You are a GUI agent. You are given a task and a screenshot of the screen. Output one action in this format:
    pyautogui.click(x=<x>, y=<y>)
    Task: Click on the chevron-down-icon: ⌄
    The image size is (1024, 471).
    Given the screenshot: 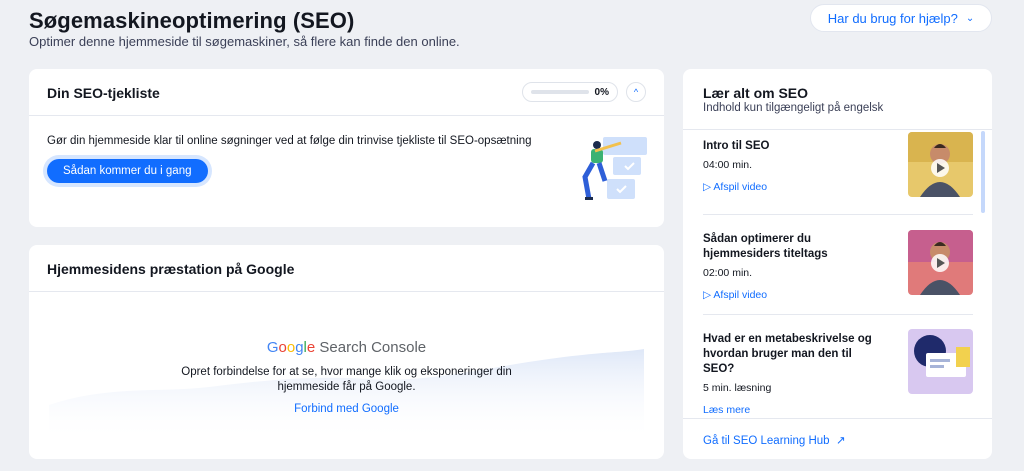 What is the action you would take?
    pyautogui.click(x=970, y=18)
    